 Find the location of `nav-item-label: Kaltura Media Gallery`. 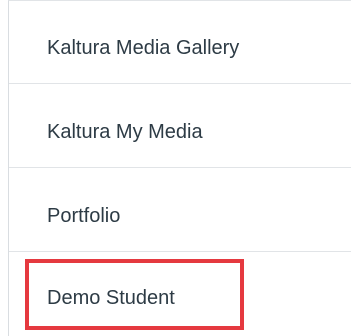

nav-item-label: Kaltura Media Gallery is located at coordinates (143, 48).